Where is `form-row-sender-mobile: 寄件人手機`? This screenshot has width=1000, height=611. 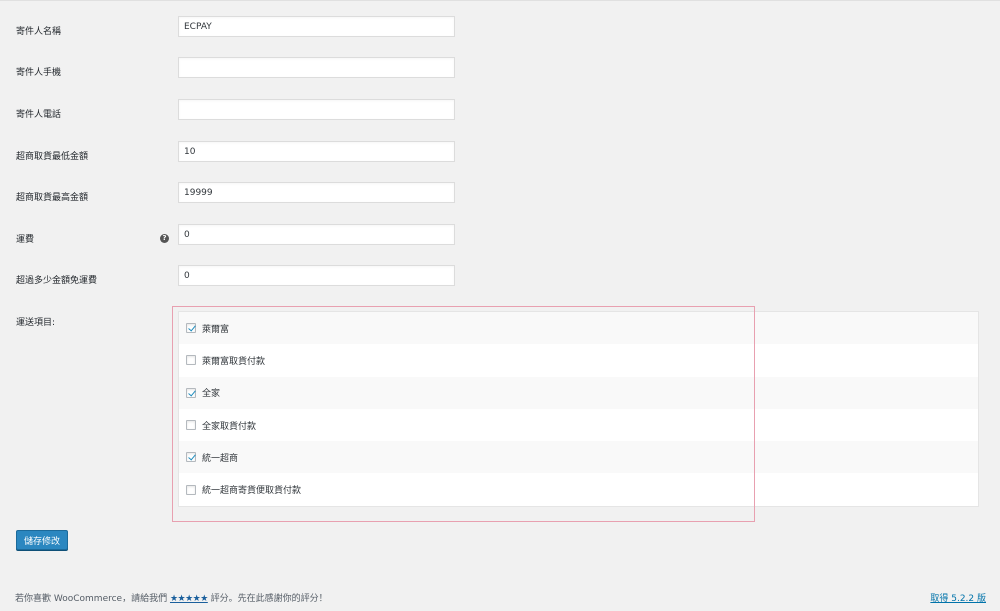
form-row-sender-mobile: 寄件人手機 is located at coordinates (500, 76).